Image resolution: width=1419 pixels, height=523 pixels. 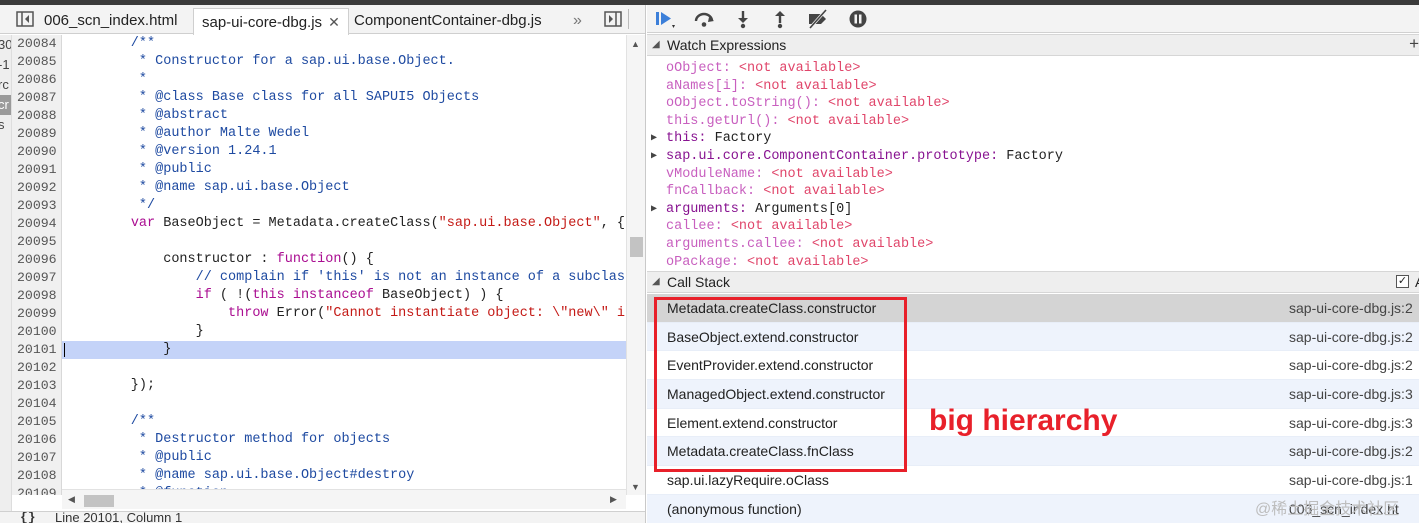 I want to click on step-out-icon, so click(x=780, y=19).